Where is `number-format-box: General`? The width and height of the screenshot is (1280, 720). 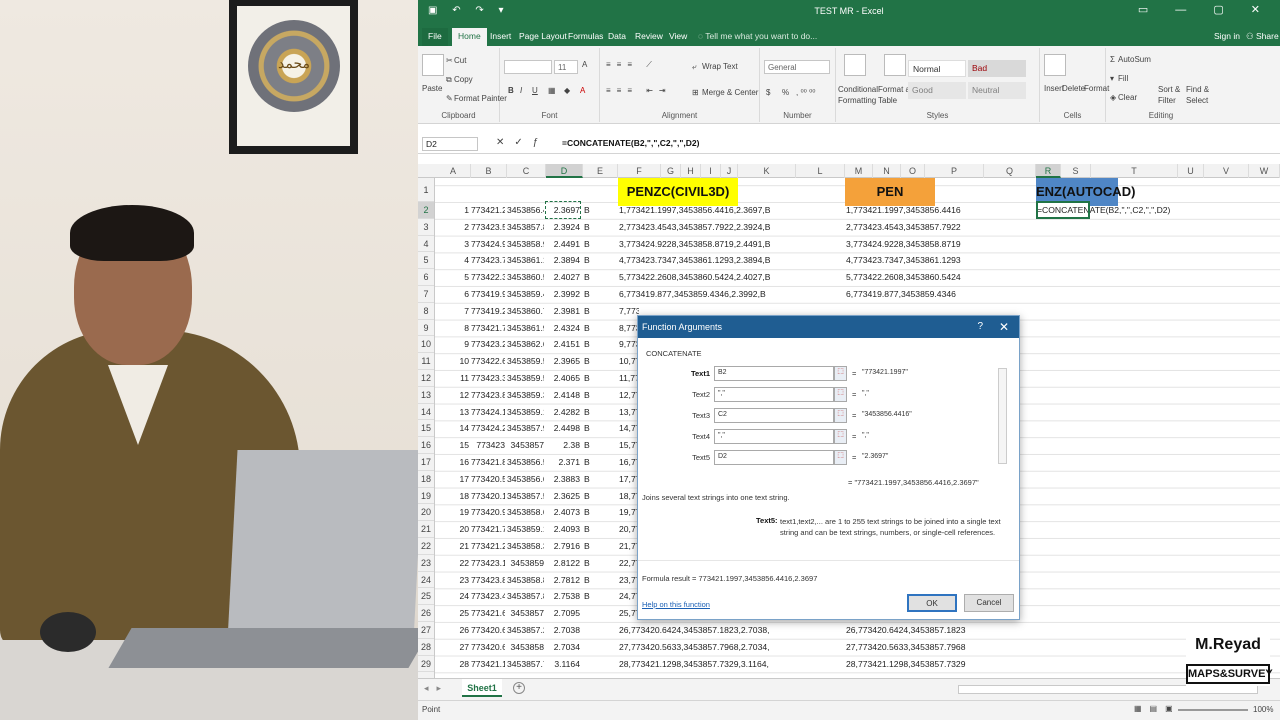
number-format-box: General is located at coordinates (797, 67).